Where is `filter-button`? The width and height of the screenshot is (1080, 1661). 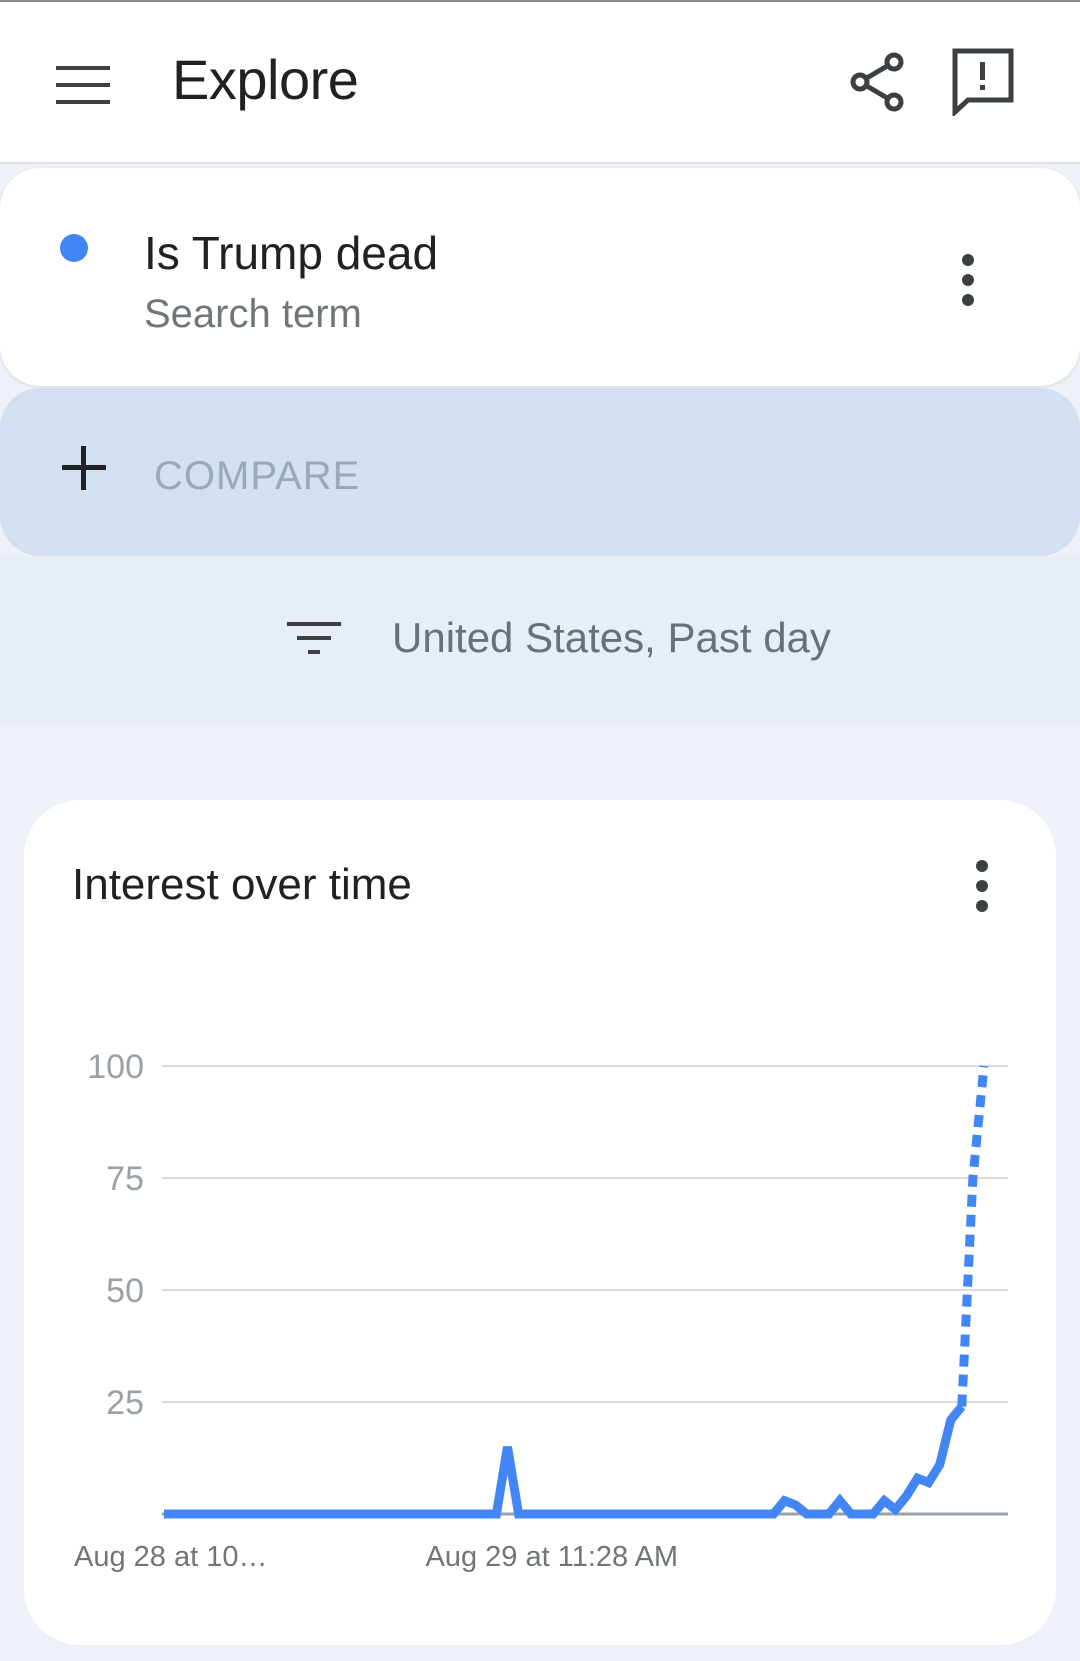
filter-button is located at coordinates (315, 640).